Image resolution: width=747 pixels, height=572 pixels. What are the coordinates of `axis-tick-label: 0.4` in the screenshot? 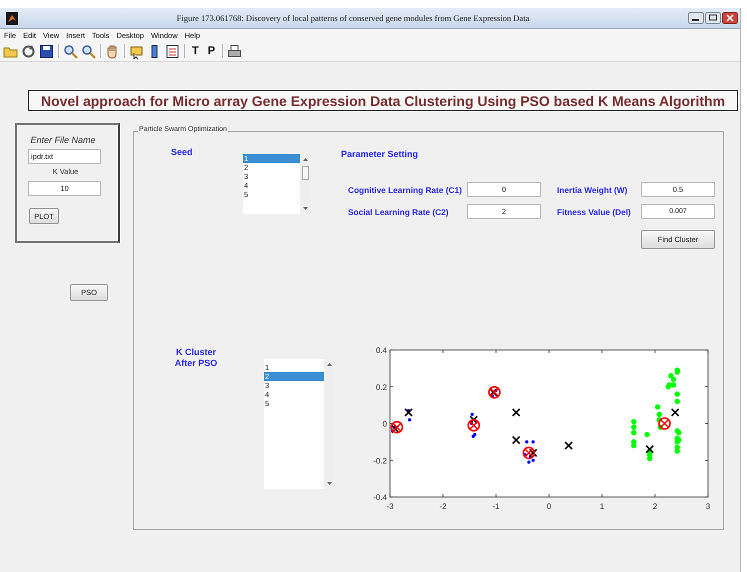 It's located at (381, 350).